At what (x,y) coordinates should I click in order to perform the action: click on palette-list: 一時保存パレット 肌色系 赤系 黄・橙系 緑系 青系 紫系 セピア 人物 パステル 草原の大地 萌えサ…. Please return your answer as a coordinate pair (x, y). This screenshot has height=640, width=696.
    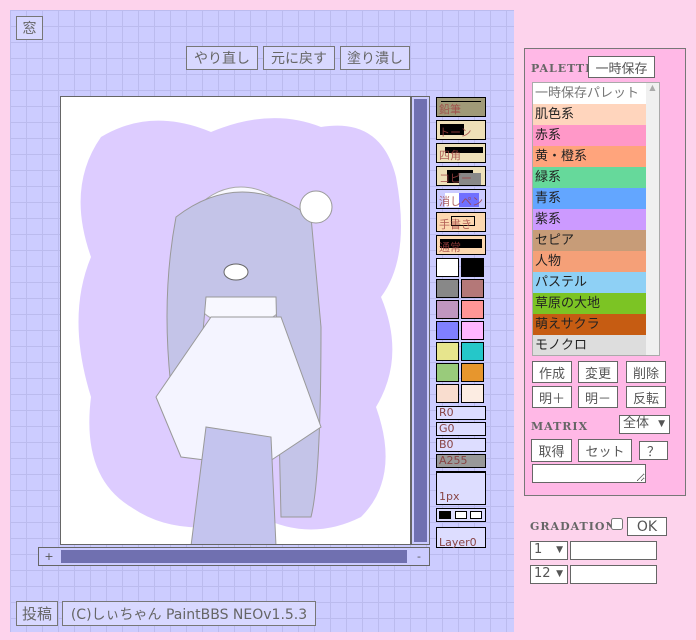
    Looking at the image, I should click on (596, 219).